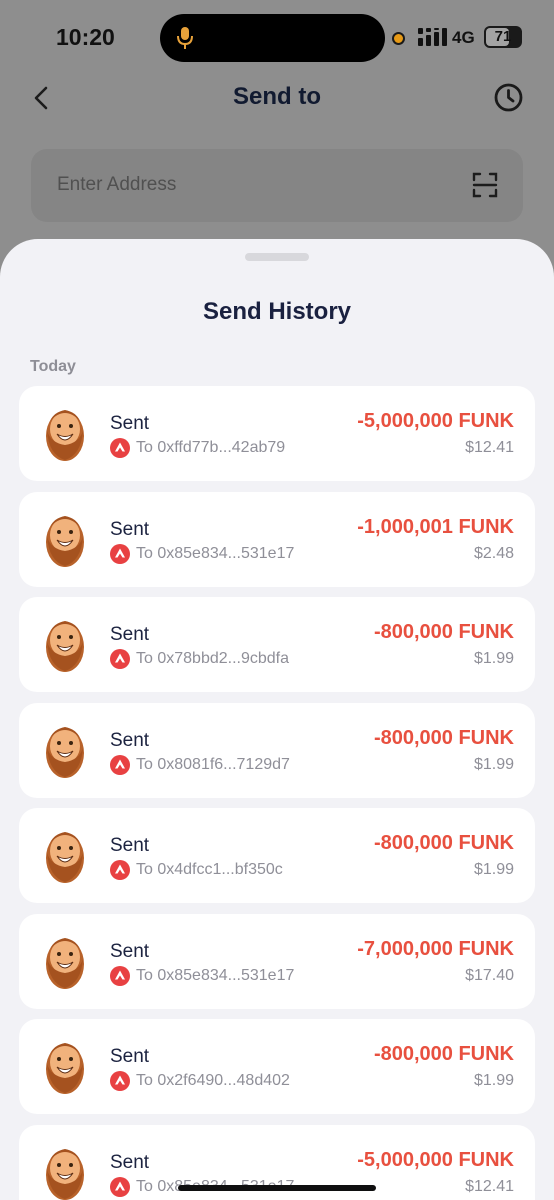  What do you see at coordinates (508, 97) in the screenshot?
I see `clock-icon` at bounding box center [508, 97].